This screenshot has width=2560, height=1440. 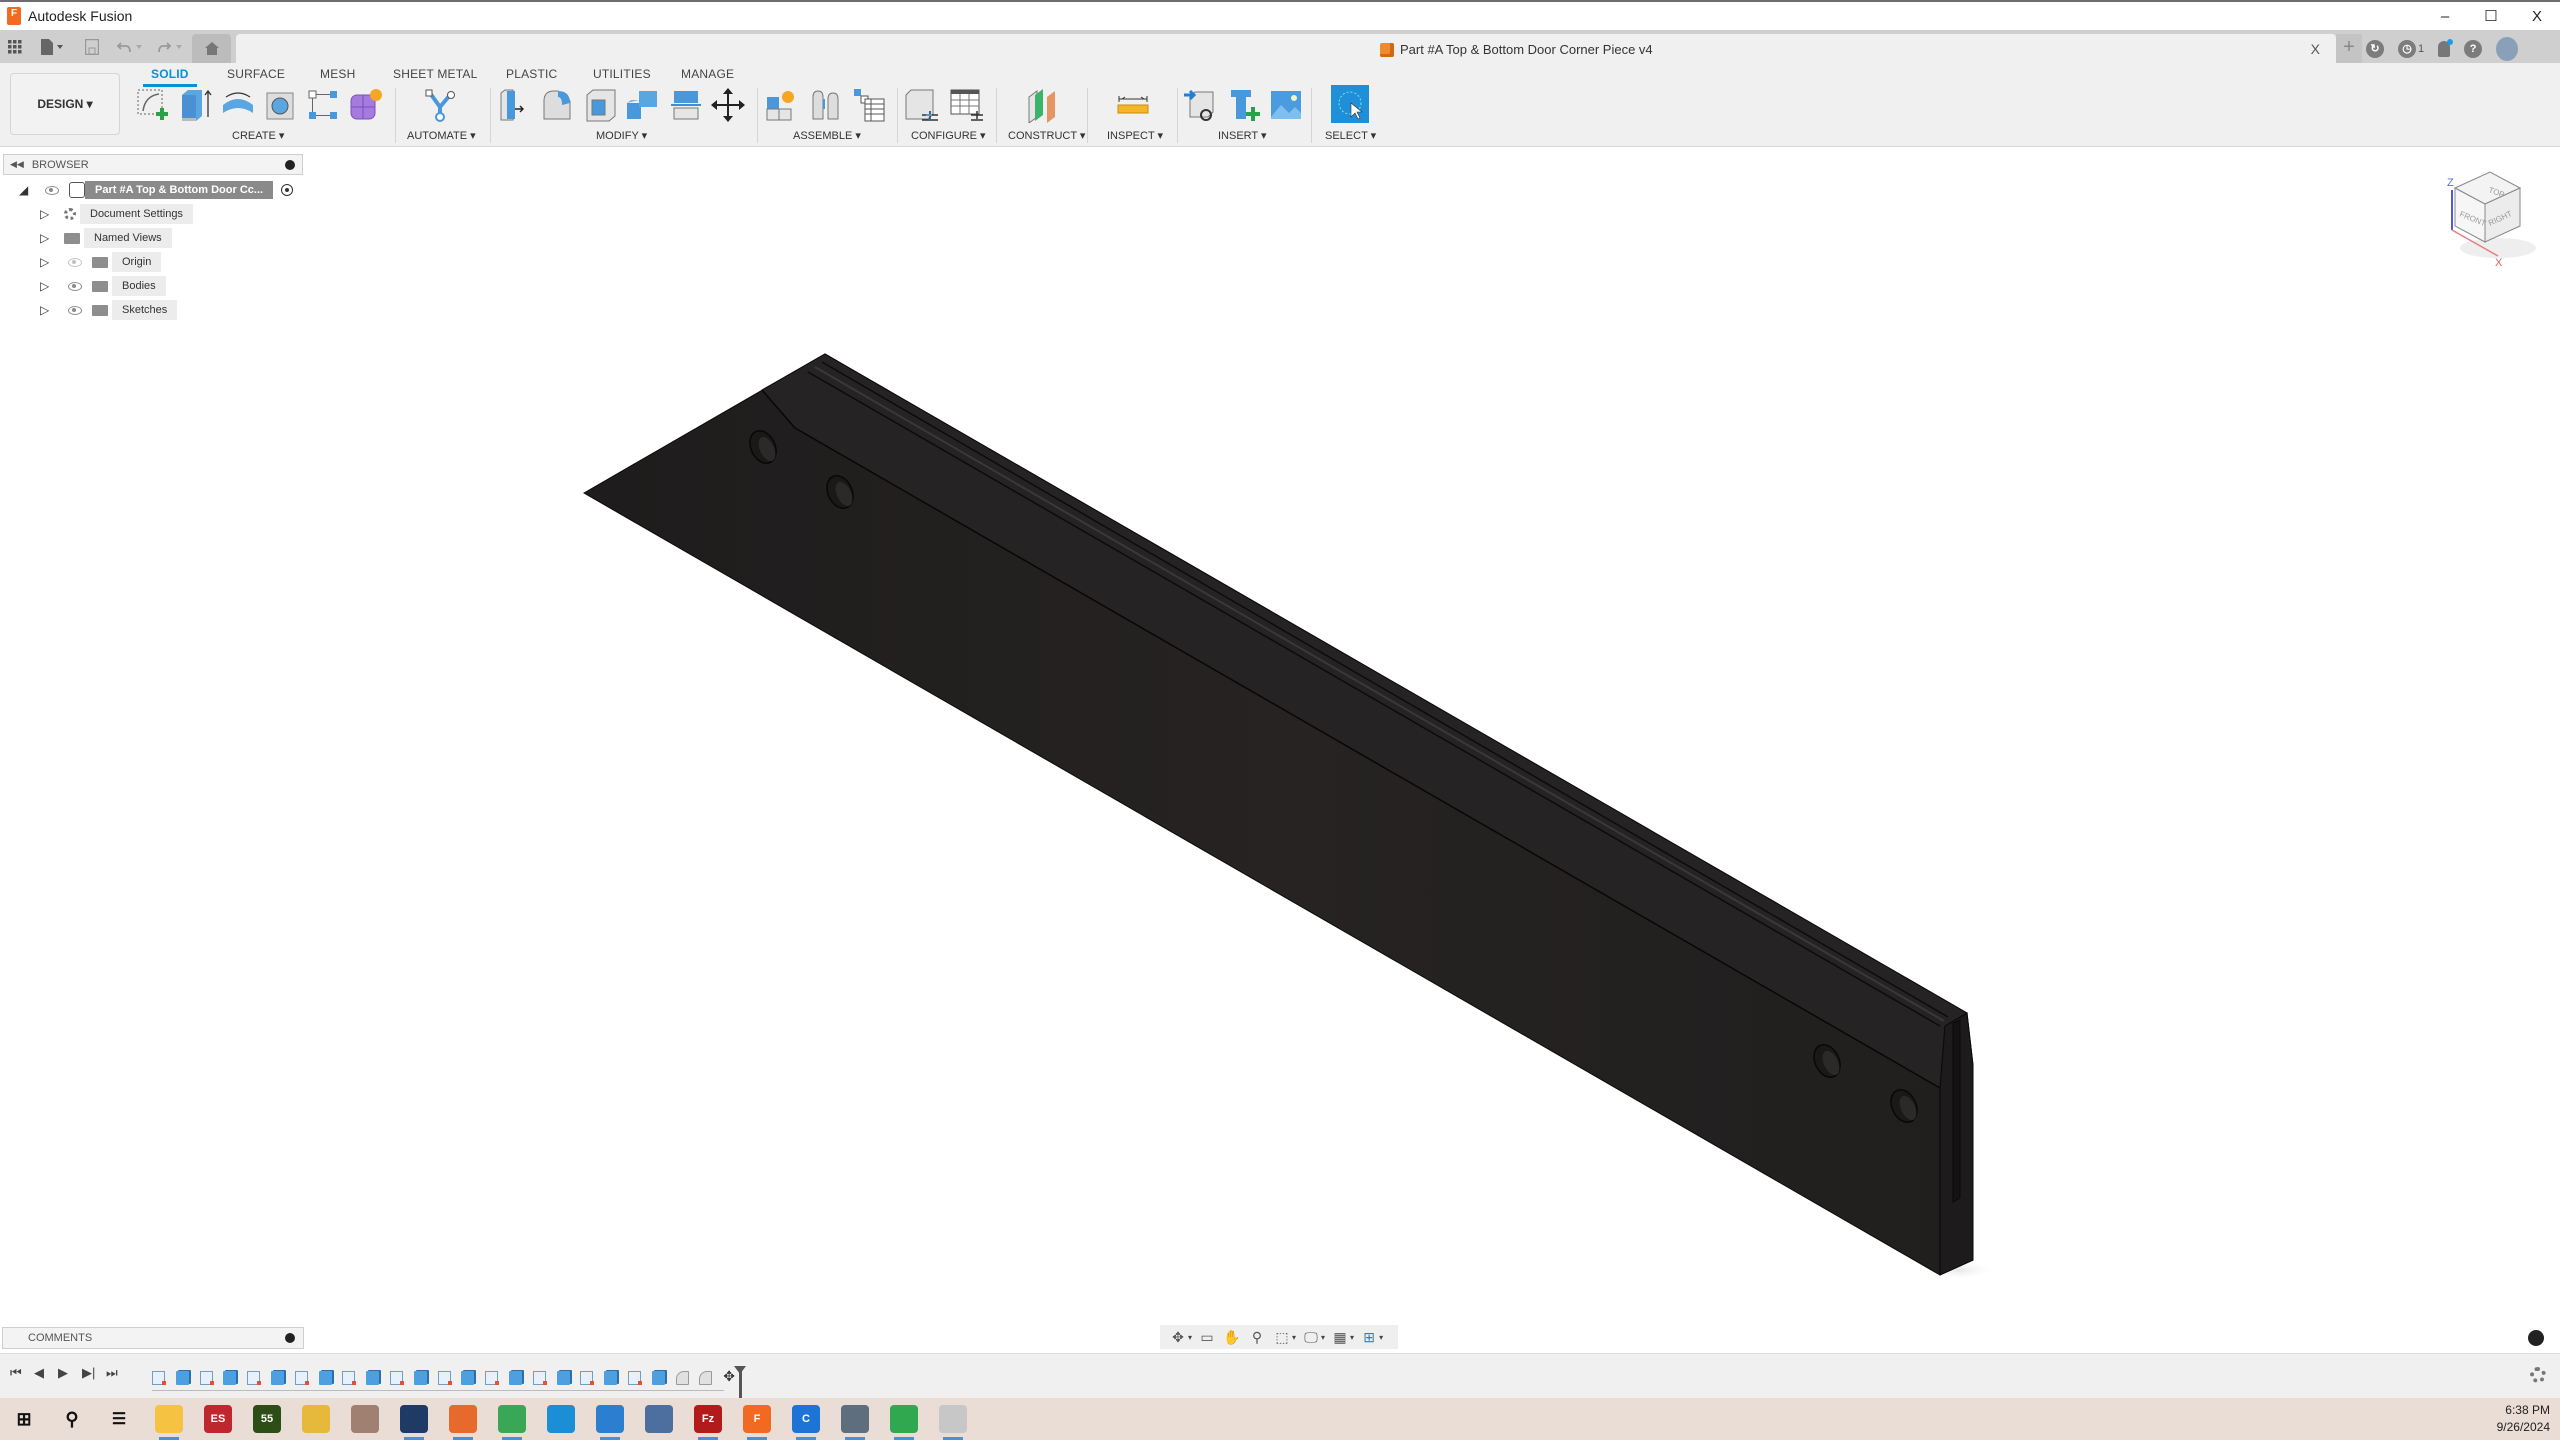 What do you see at coordinates (258, 135) in the screenshot?
I see `create-group-label: CREATE ▾` at bounding box center [258, 135].